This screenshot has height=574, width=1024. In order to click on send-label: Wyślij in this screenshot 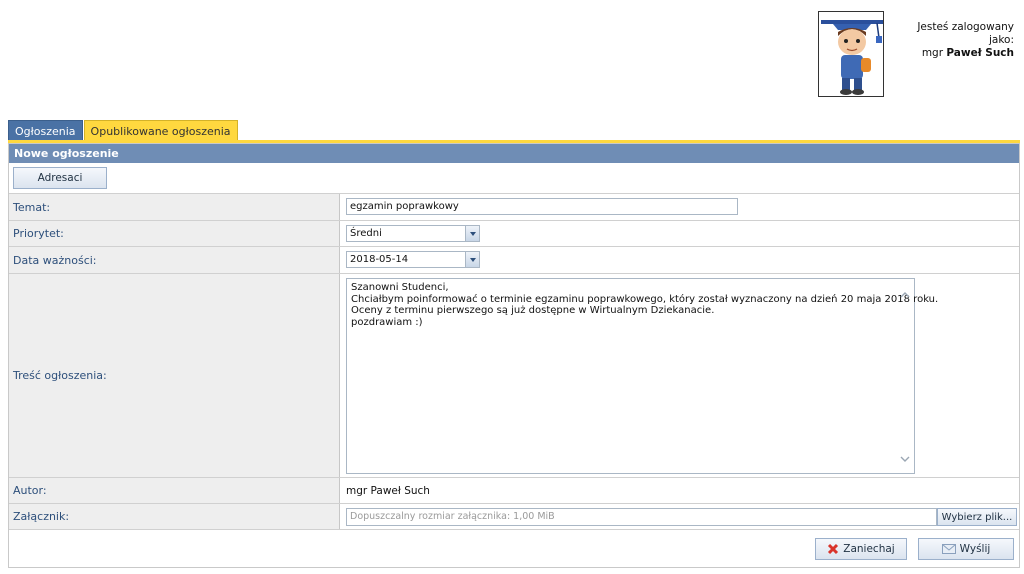, I will do `click(975, 549)`.